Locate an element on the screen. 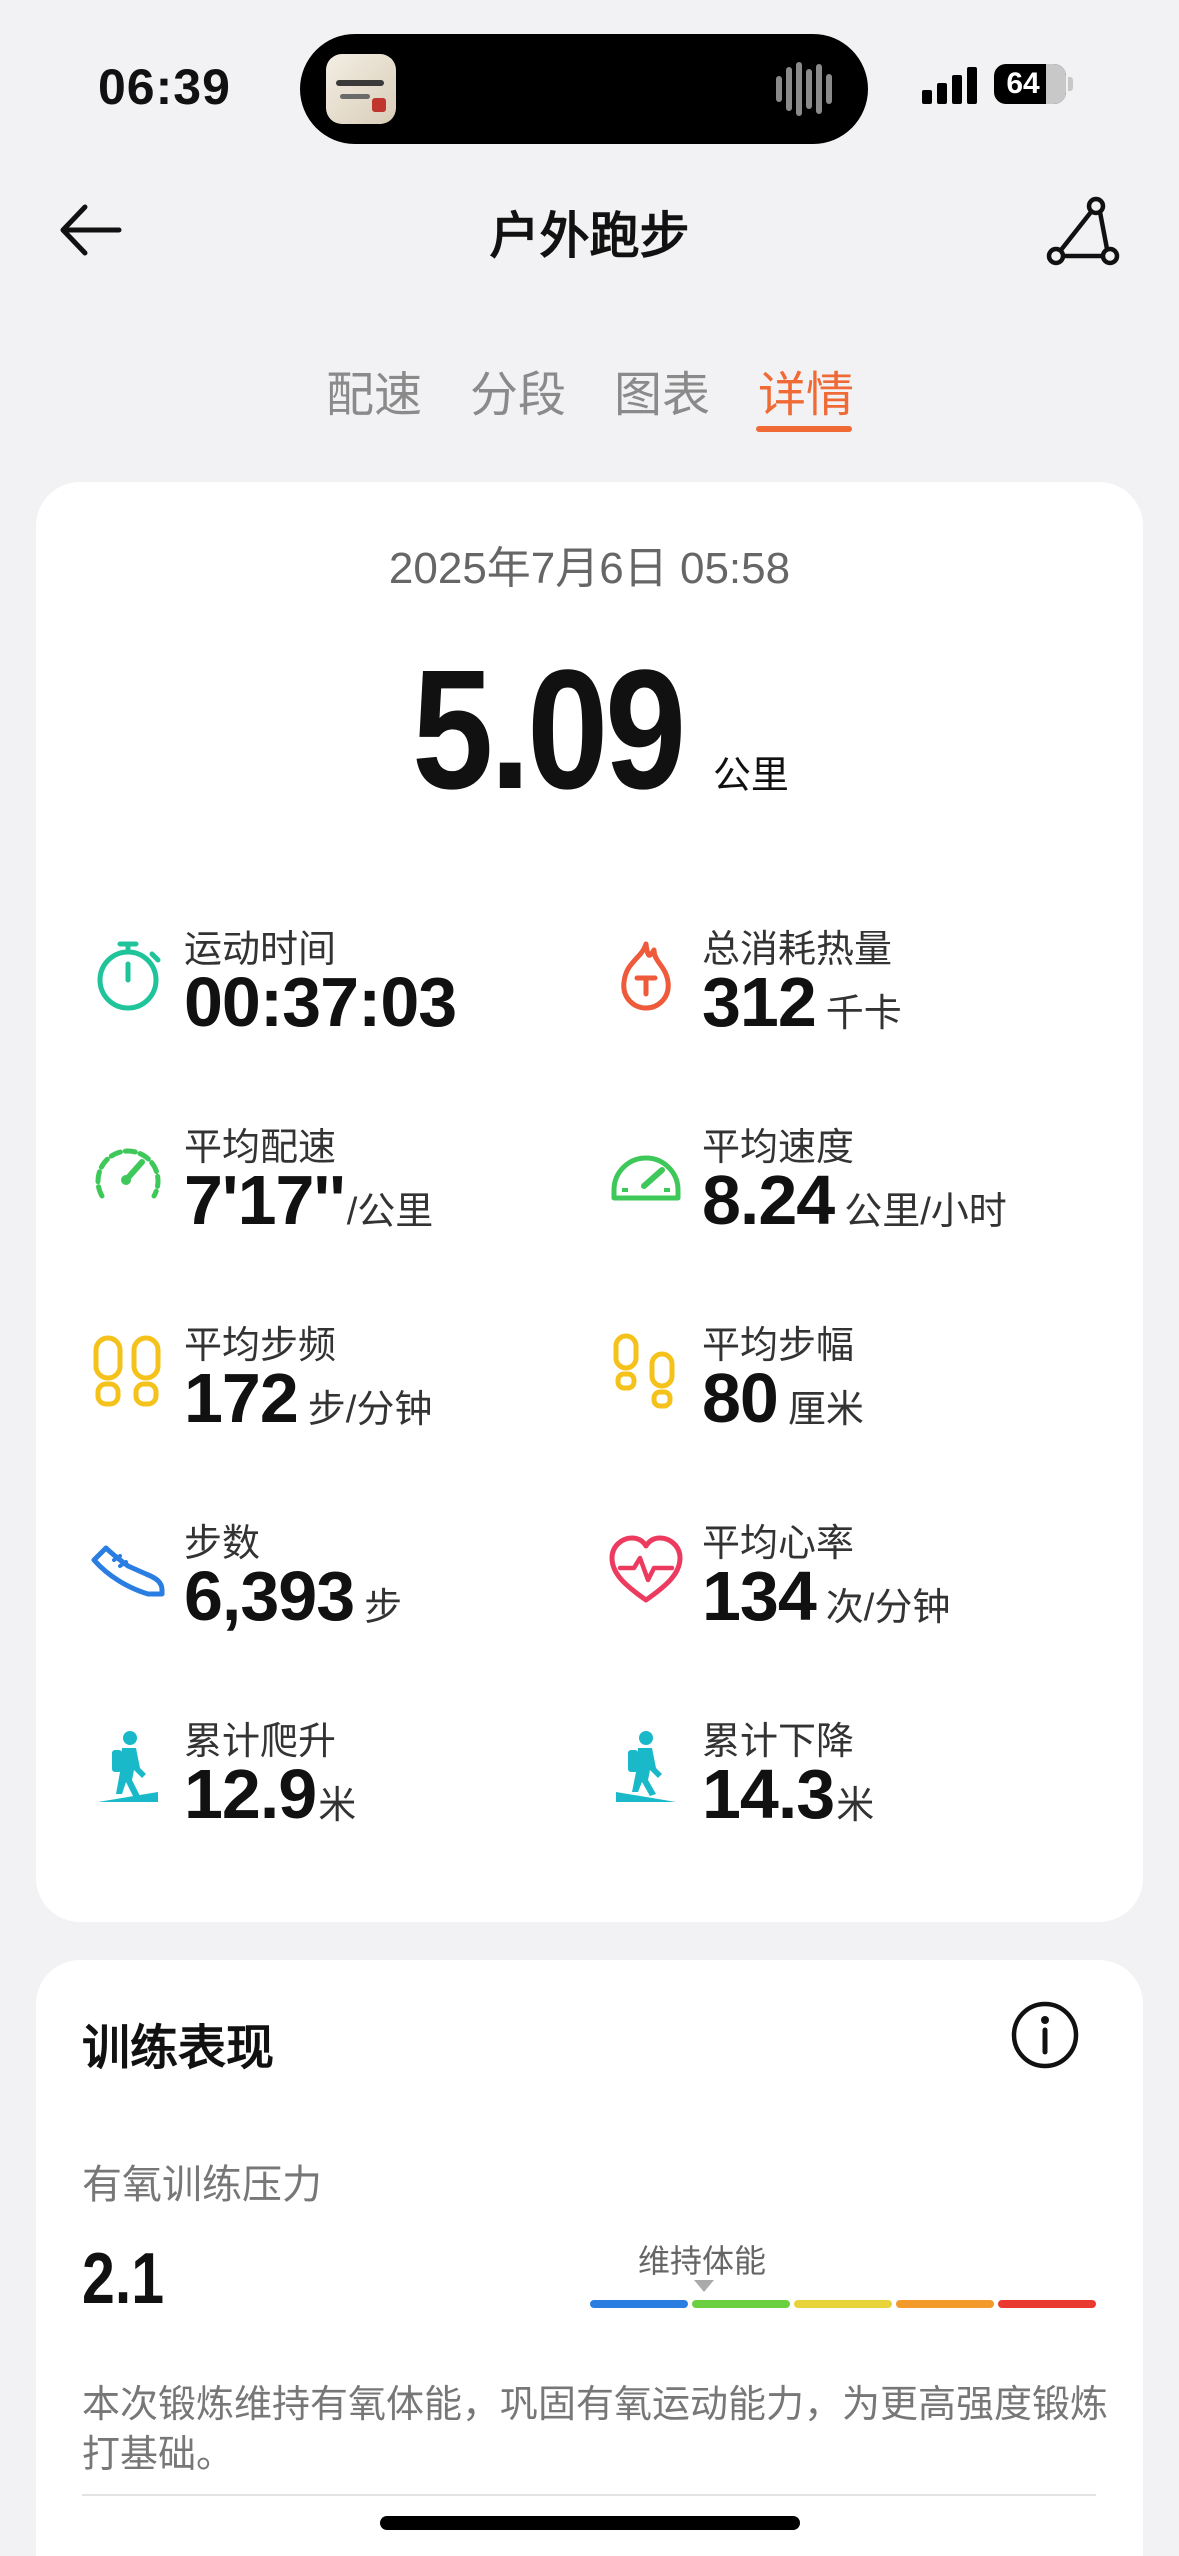  metric-unit: 公里/小时 is located at coordinates (925, 1212).